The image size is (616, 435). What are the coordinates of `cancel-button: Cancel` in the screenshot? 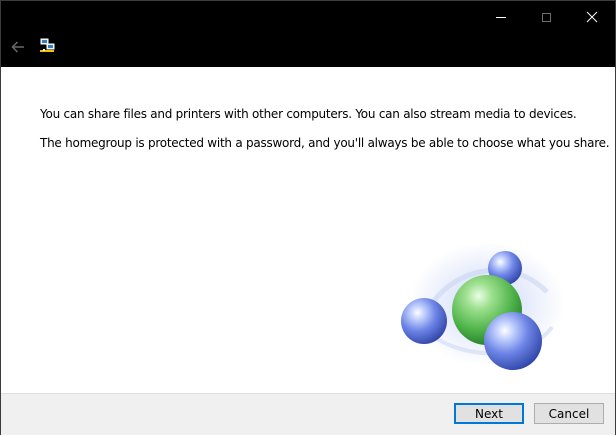 It's located at (569, 413).